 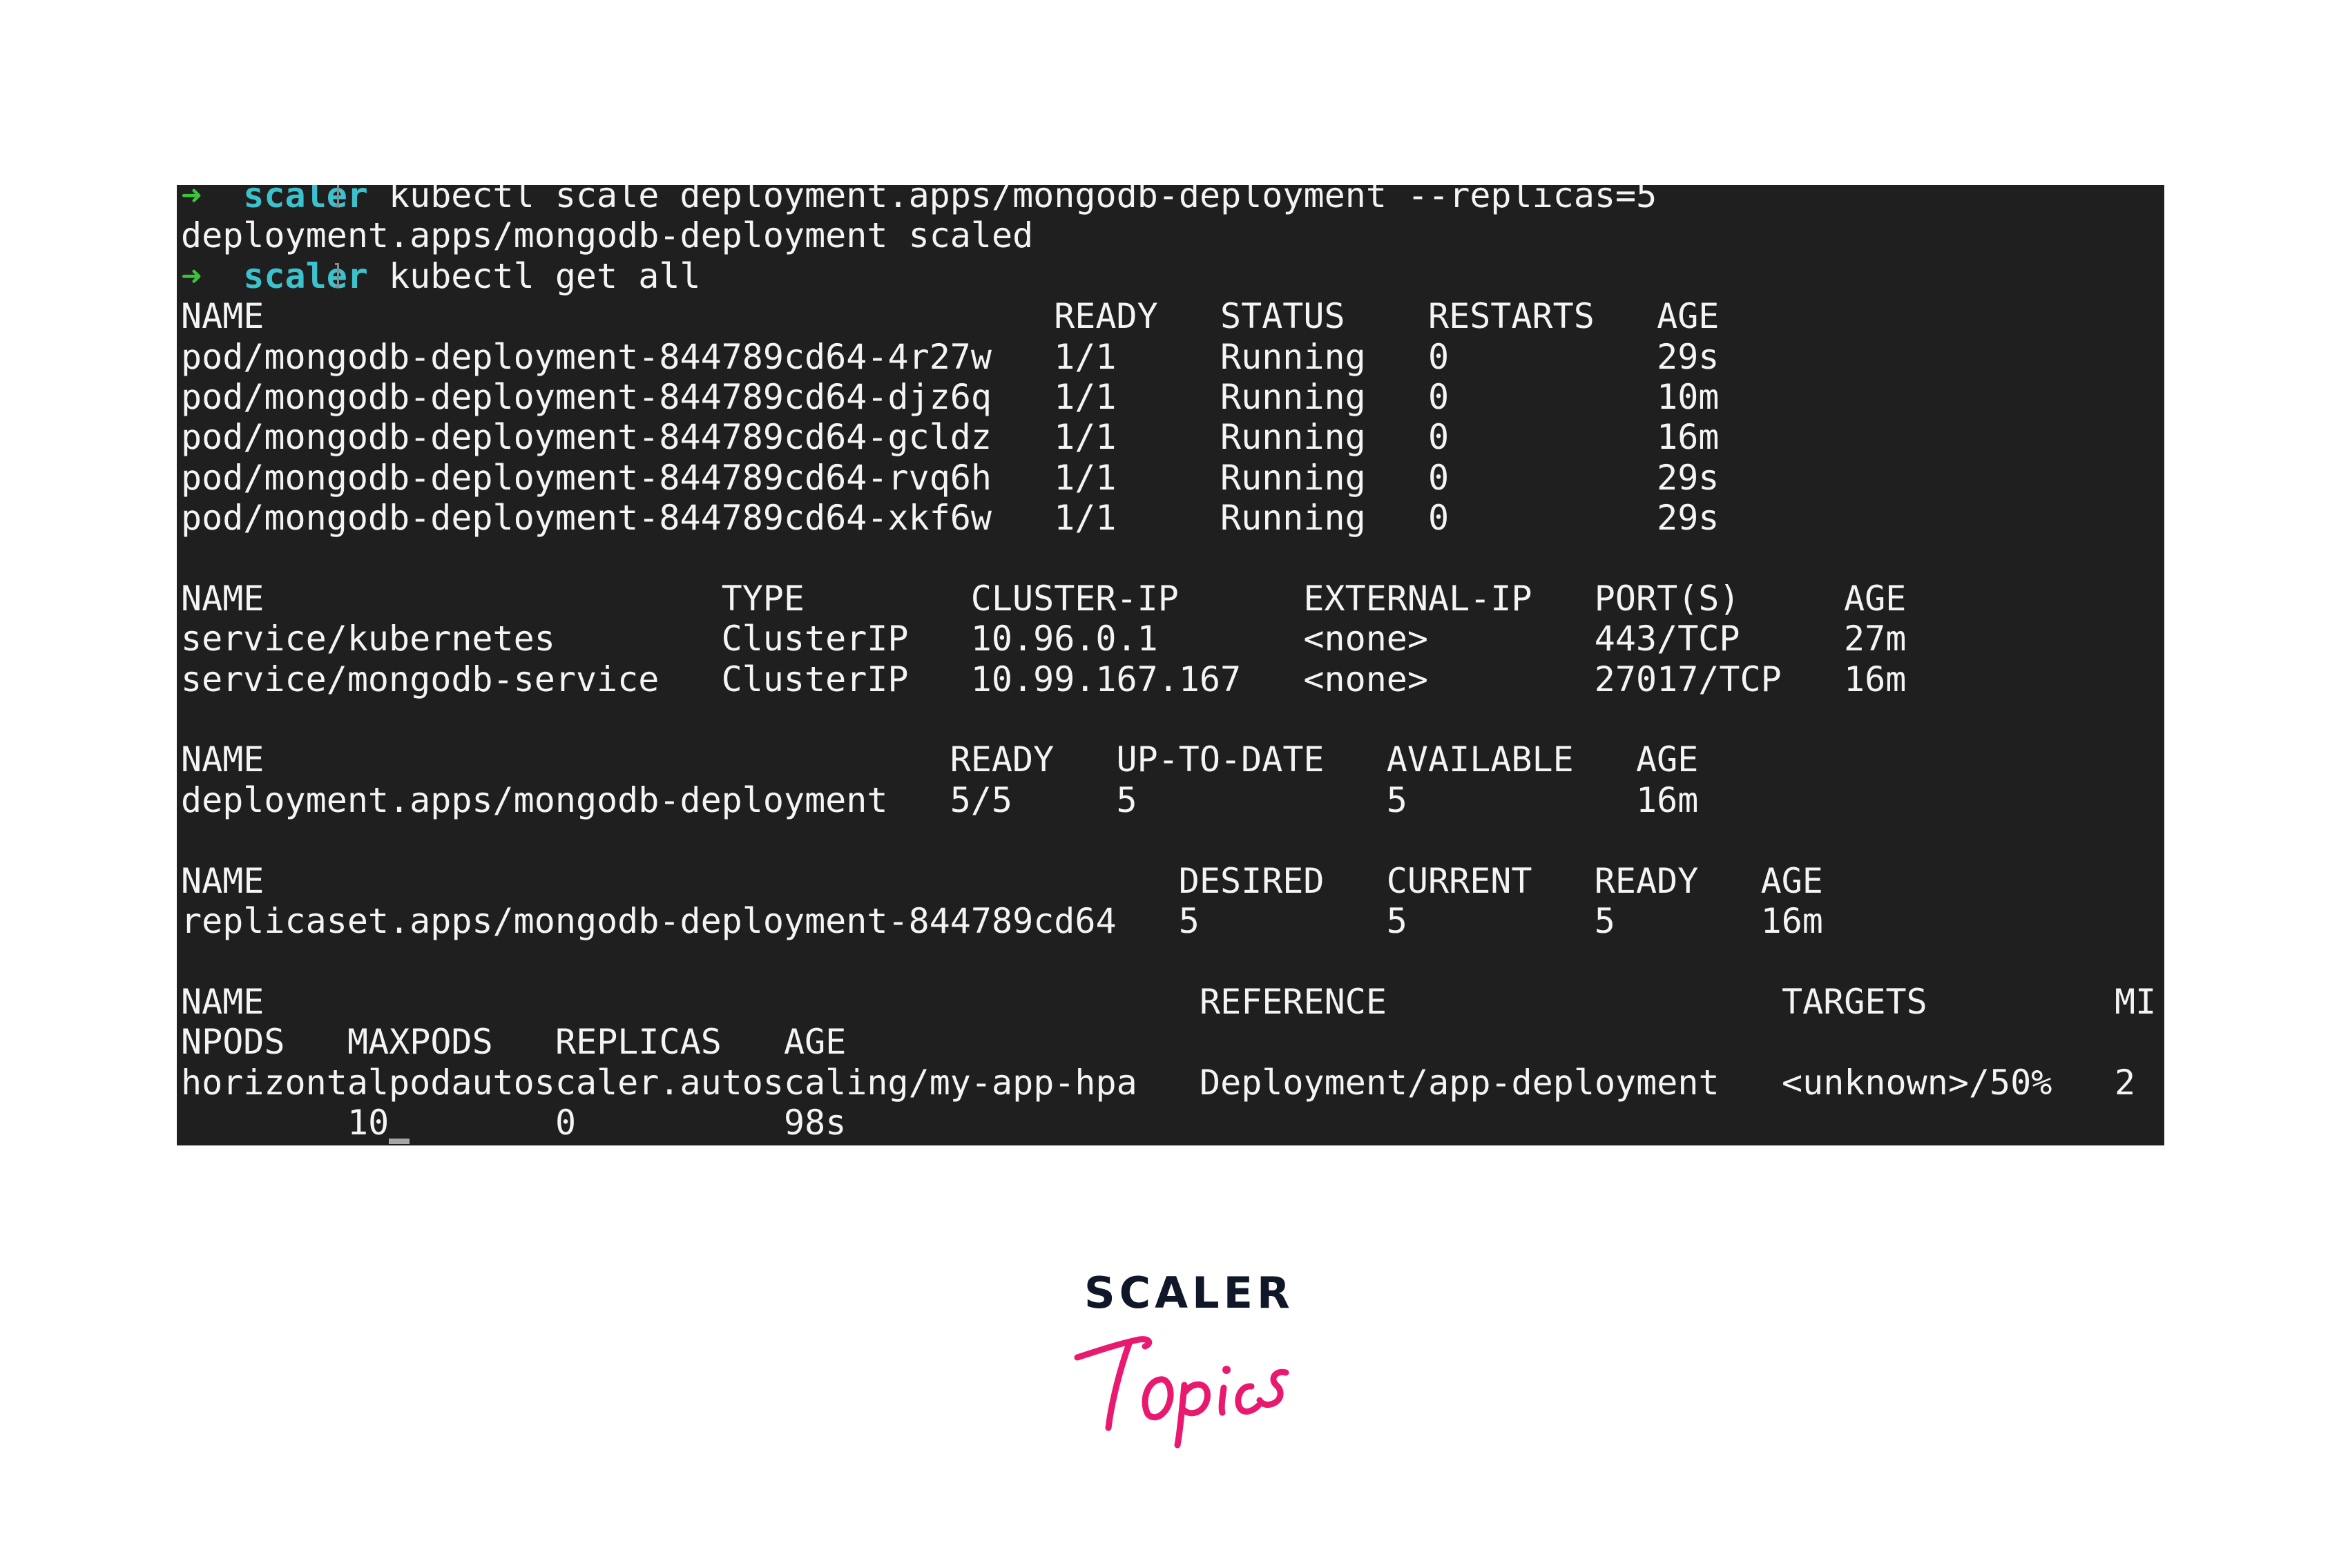 I want to click on table-cell: 2, so click(x=2125, y=1082).